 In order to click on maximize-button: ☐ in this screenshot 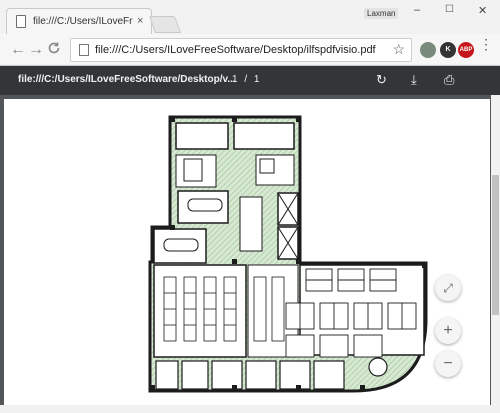, I will do `click(449, 9)`.